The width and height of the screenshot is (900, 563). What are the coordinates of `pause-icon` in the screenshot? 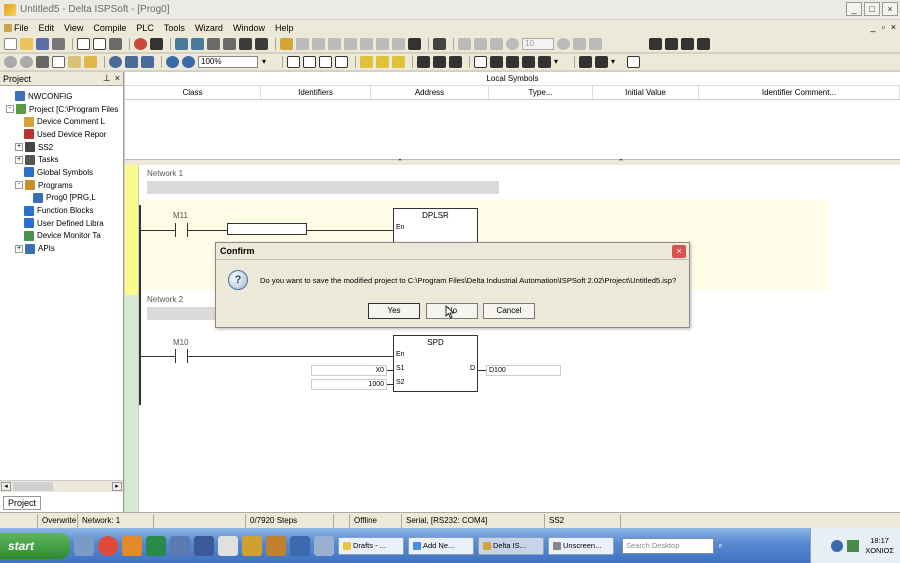 It's located at (261, 44).